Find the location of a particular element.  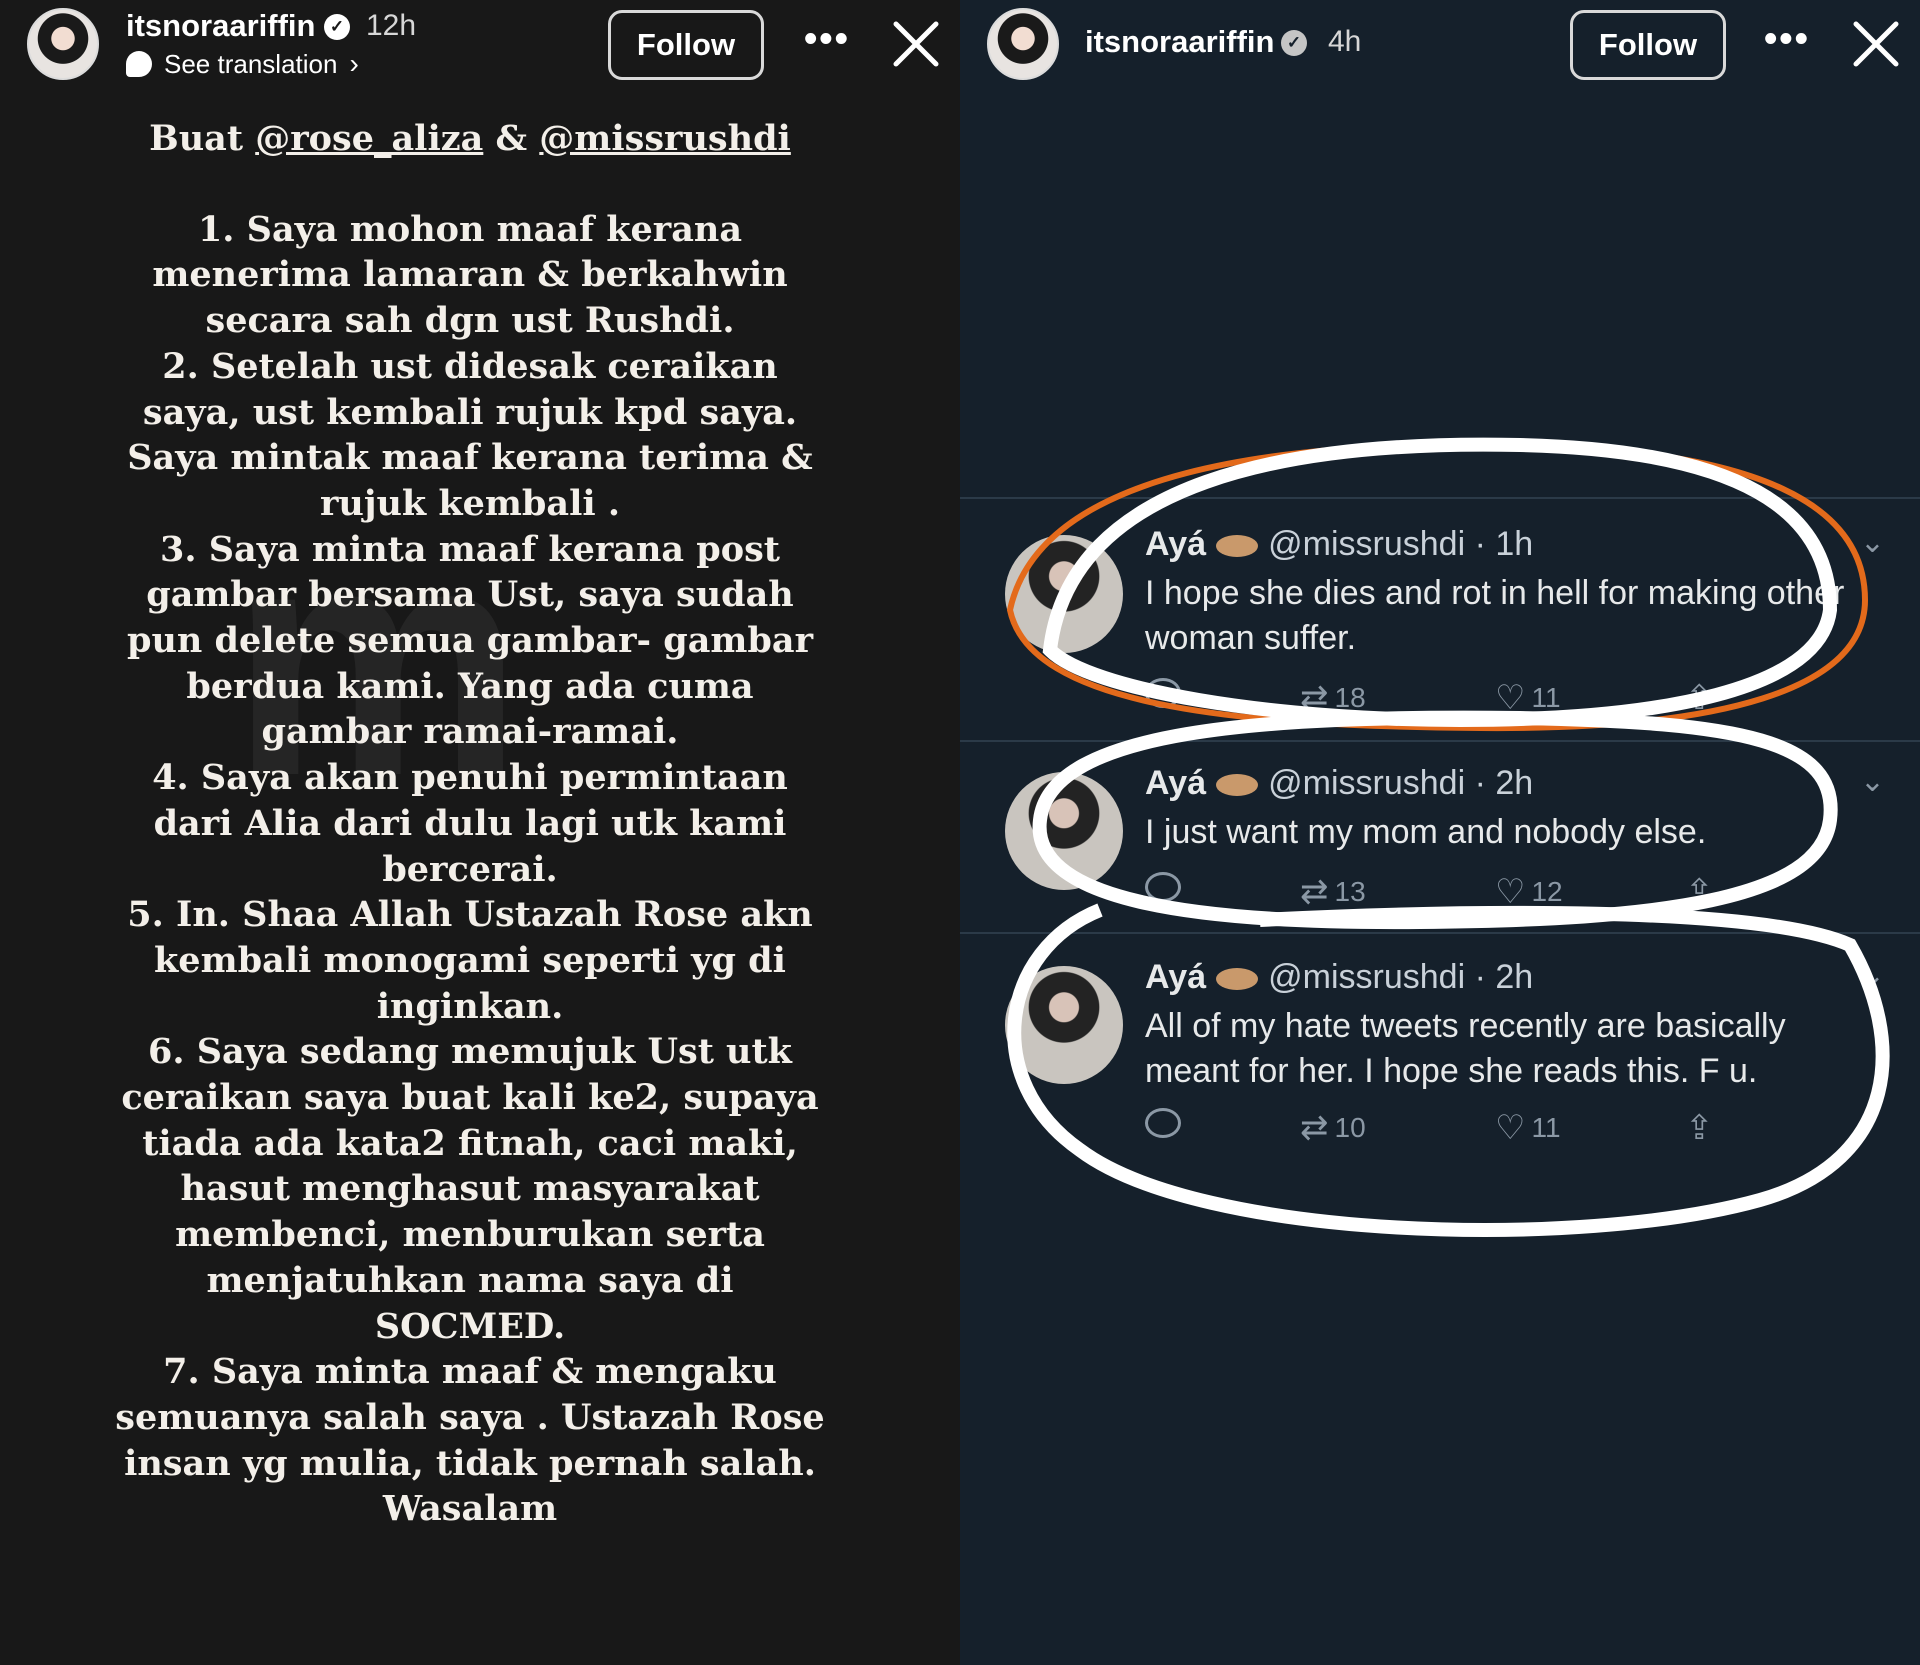

heading-amp: & is located at coordinates (511, 138).